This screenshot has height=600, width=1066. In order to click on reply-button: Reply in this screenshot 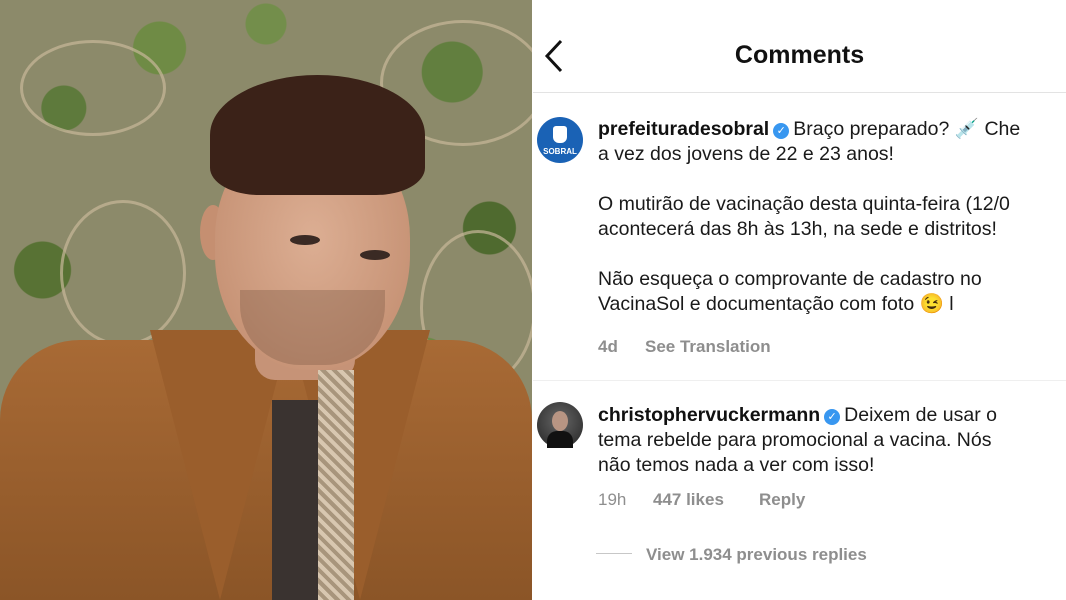, I will do `click(782, 500)`.